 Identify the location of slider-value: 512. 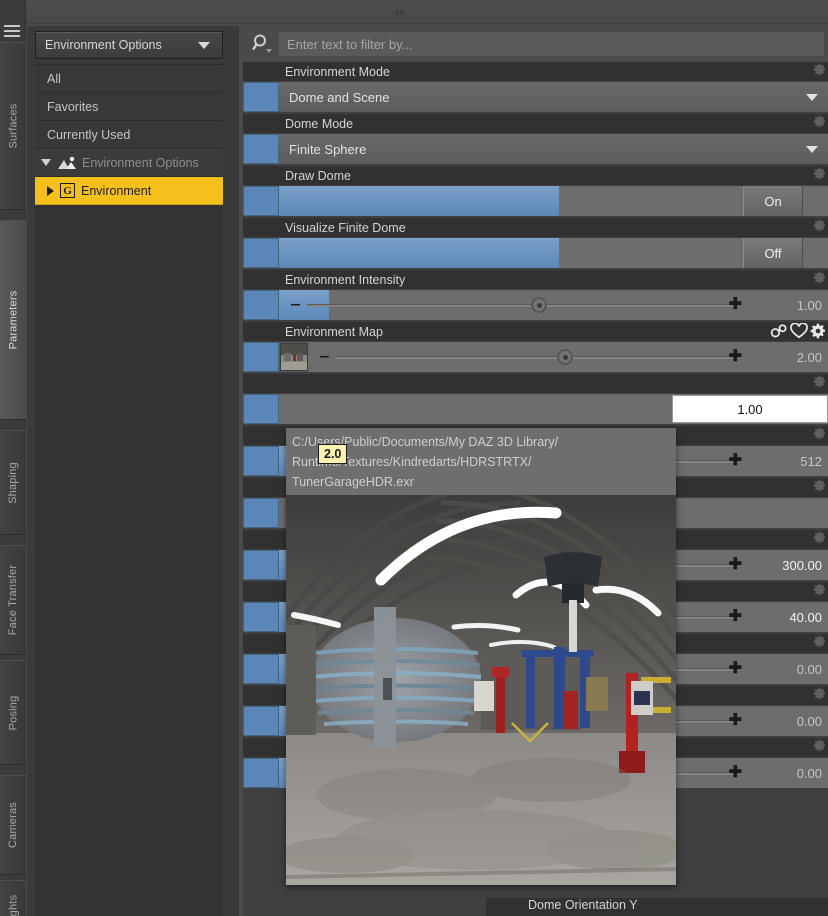
(783, 461).